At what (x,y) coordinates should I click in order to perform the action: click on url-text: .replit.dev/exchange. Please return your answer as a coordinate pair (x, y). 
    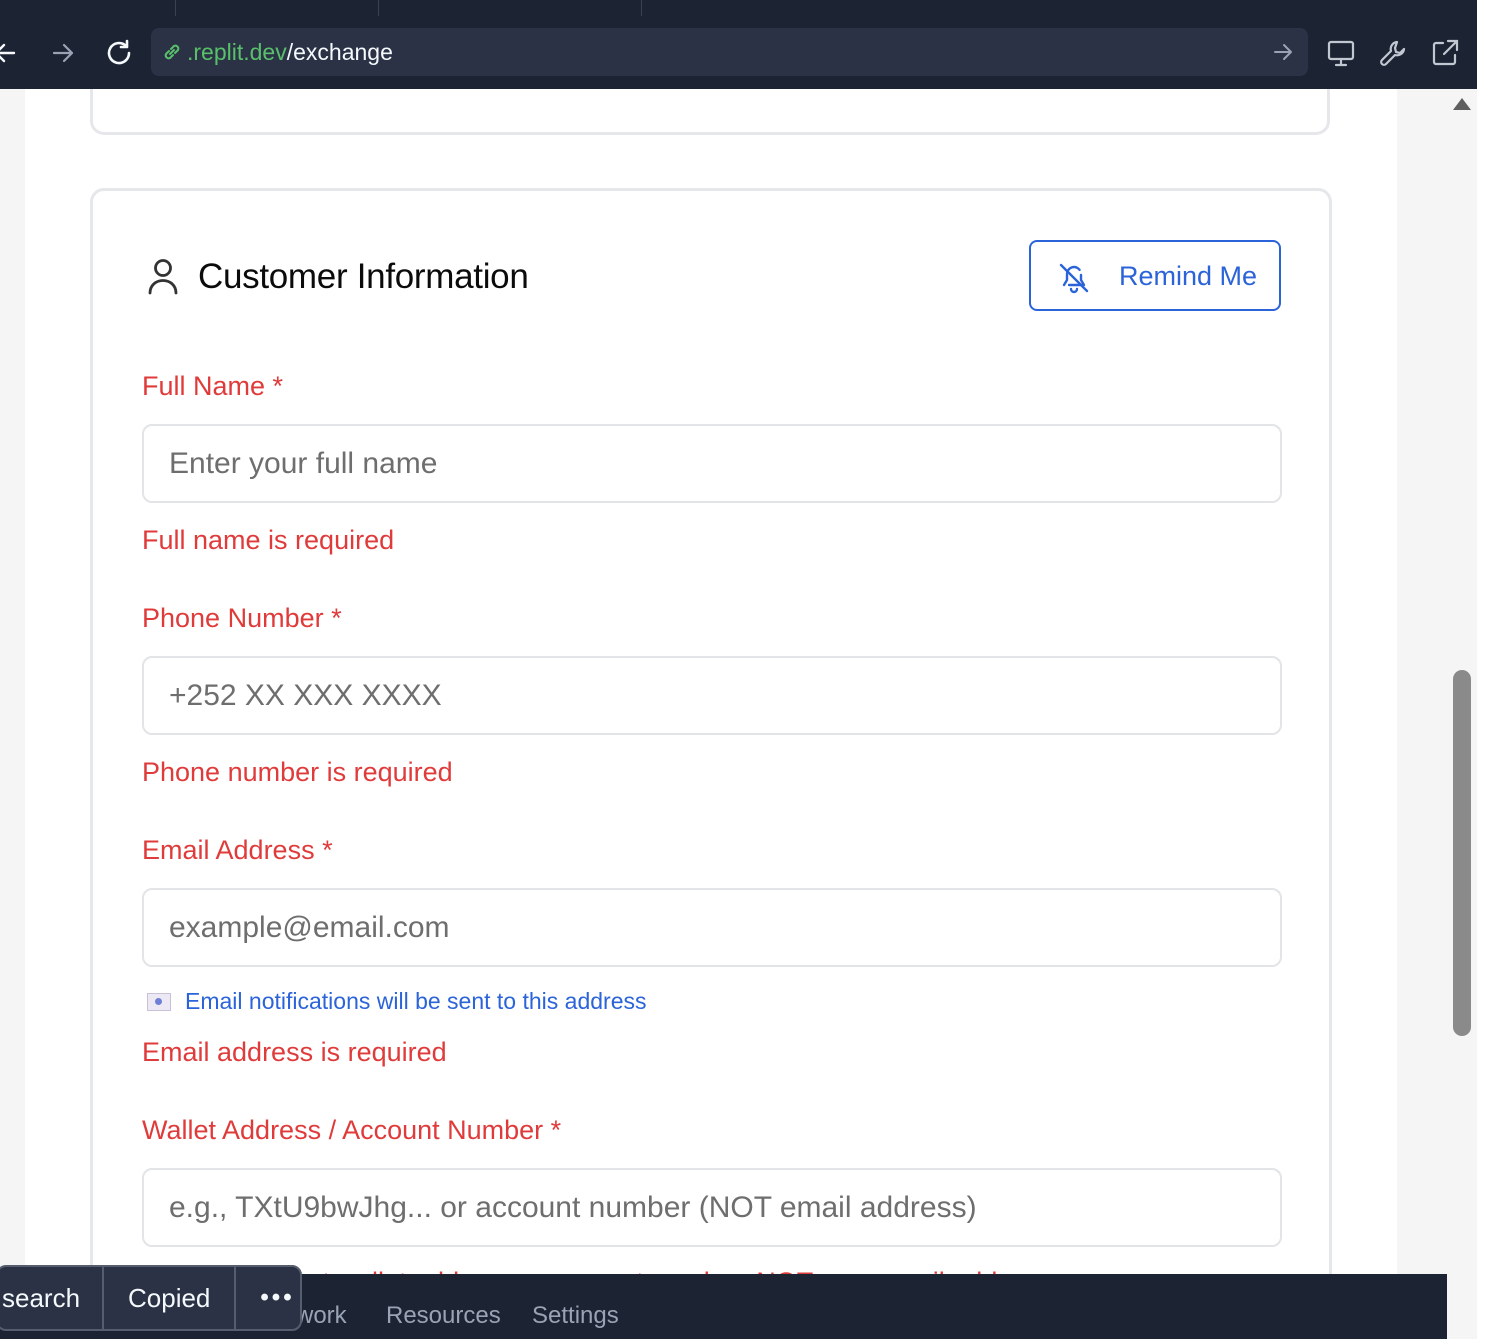
    Looking at the image, I should click on (290, 52).